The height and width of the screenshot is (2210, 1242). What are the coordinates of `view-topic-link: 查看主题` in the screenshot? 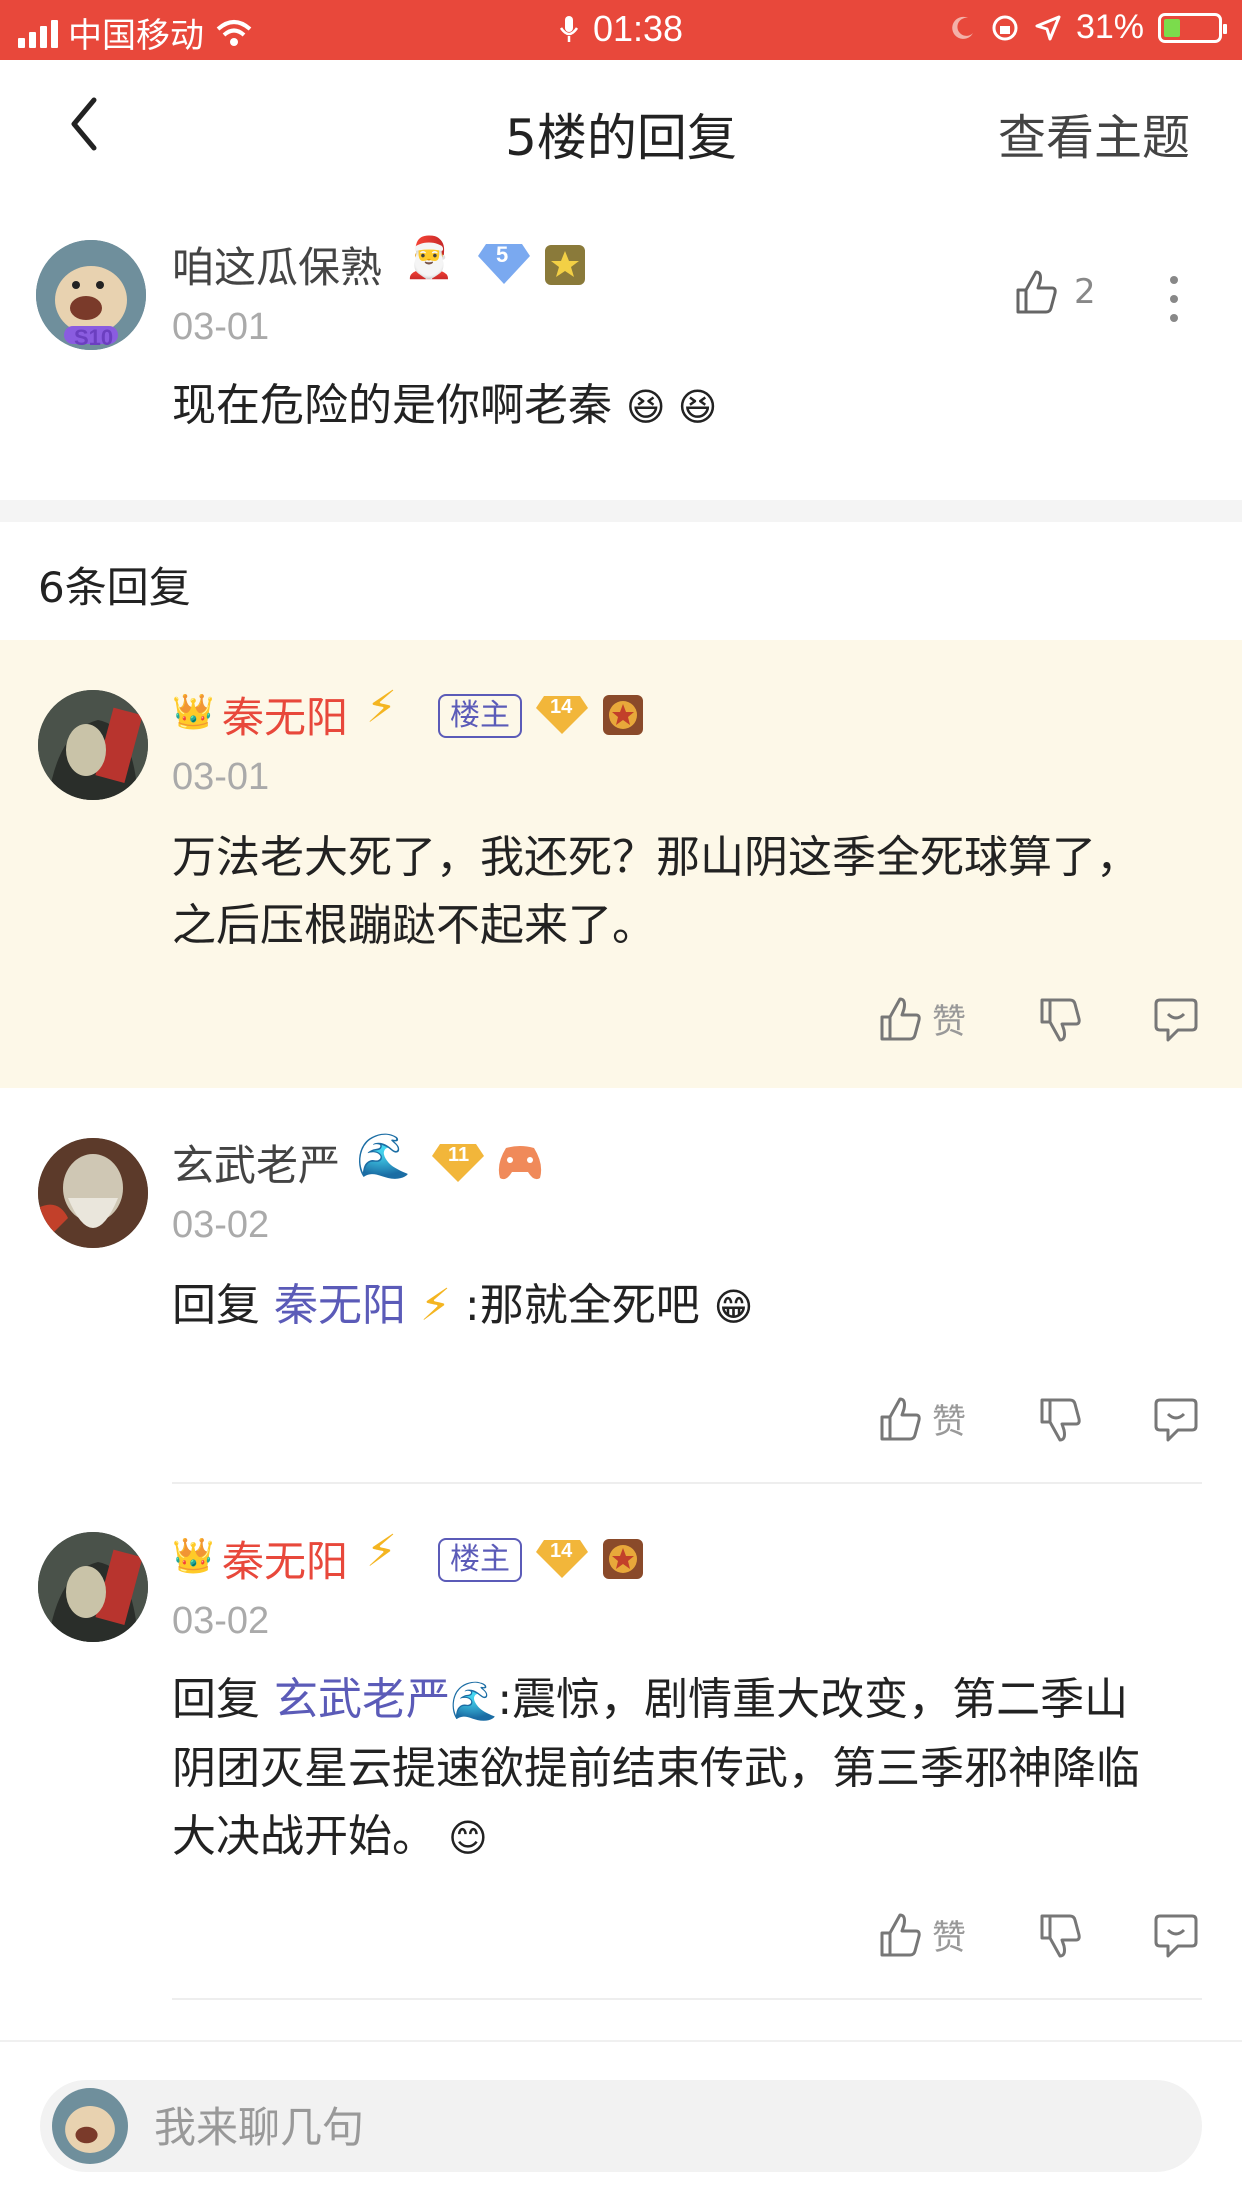 It's located at (1094, 133).